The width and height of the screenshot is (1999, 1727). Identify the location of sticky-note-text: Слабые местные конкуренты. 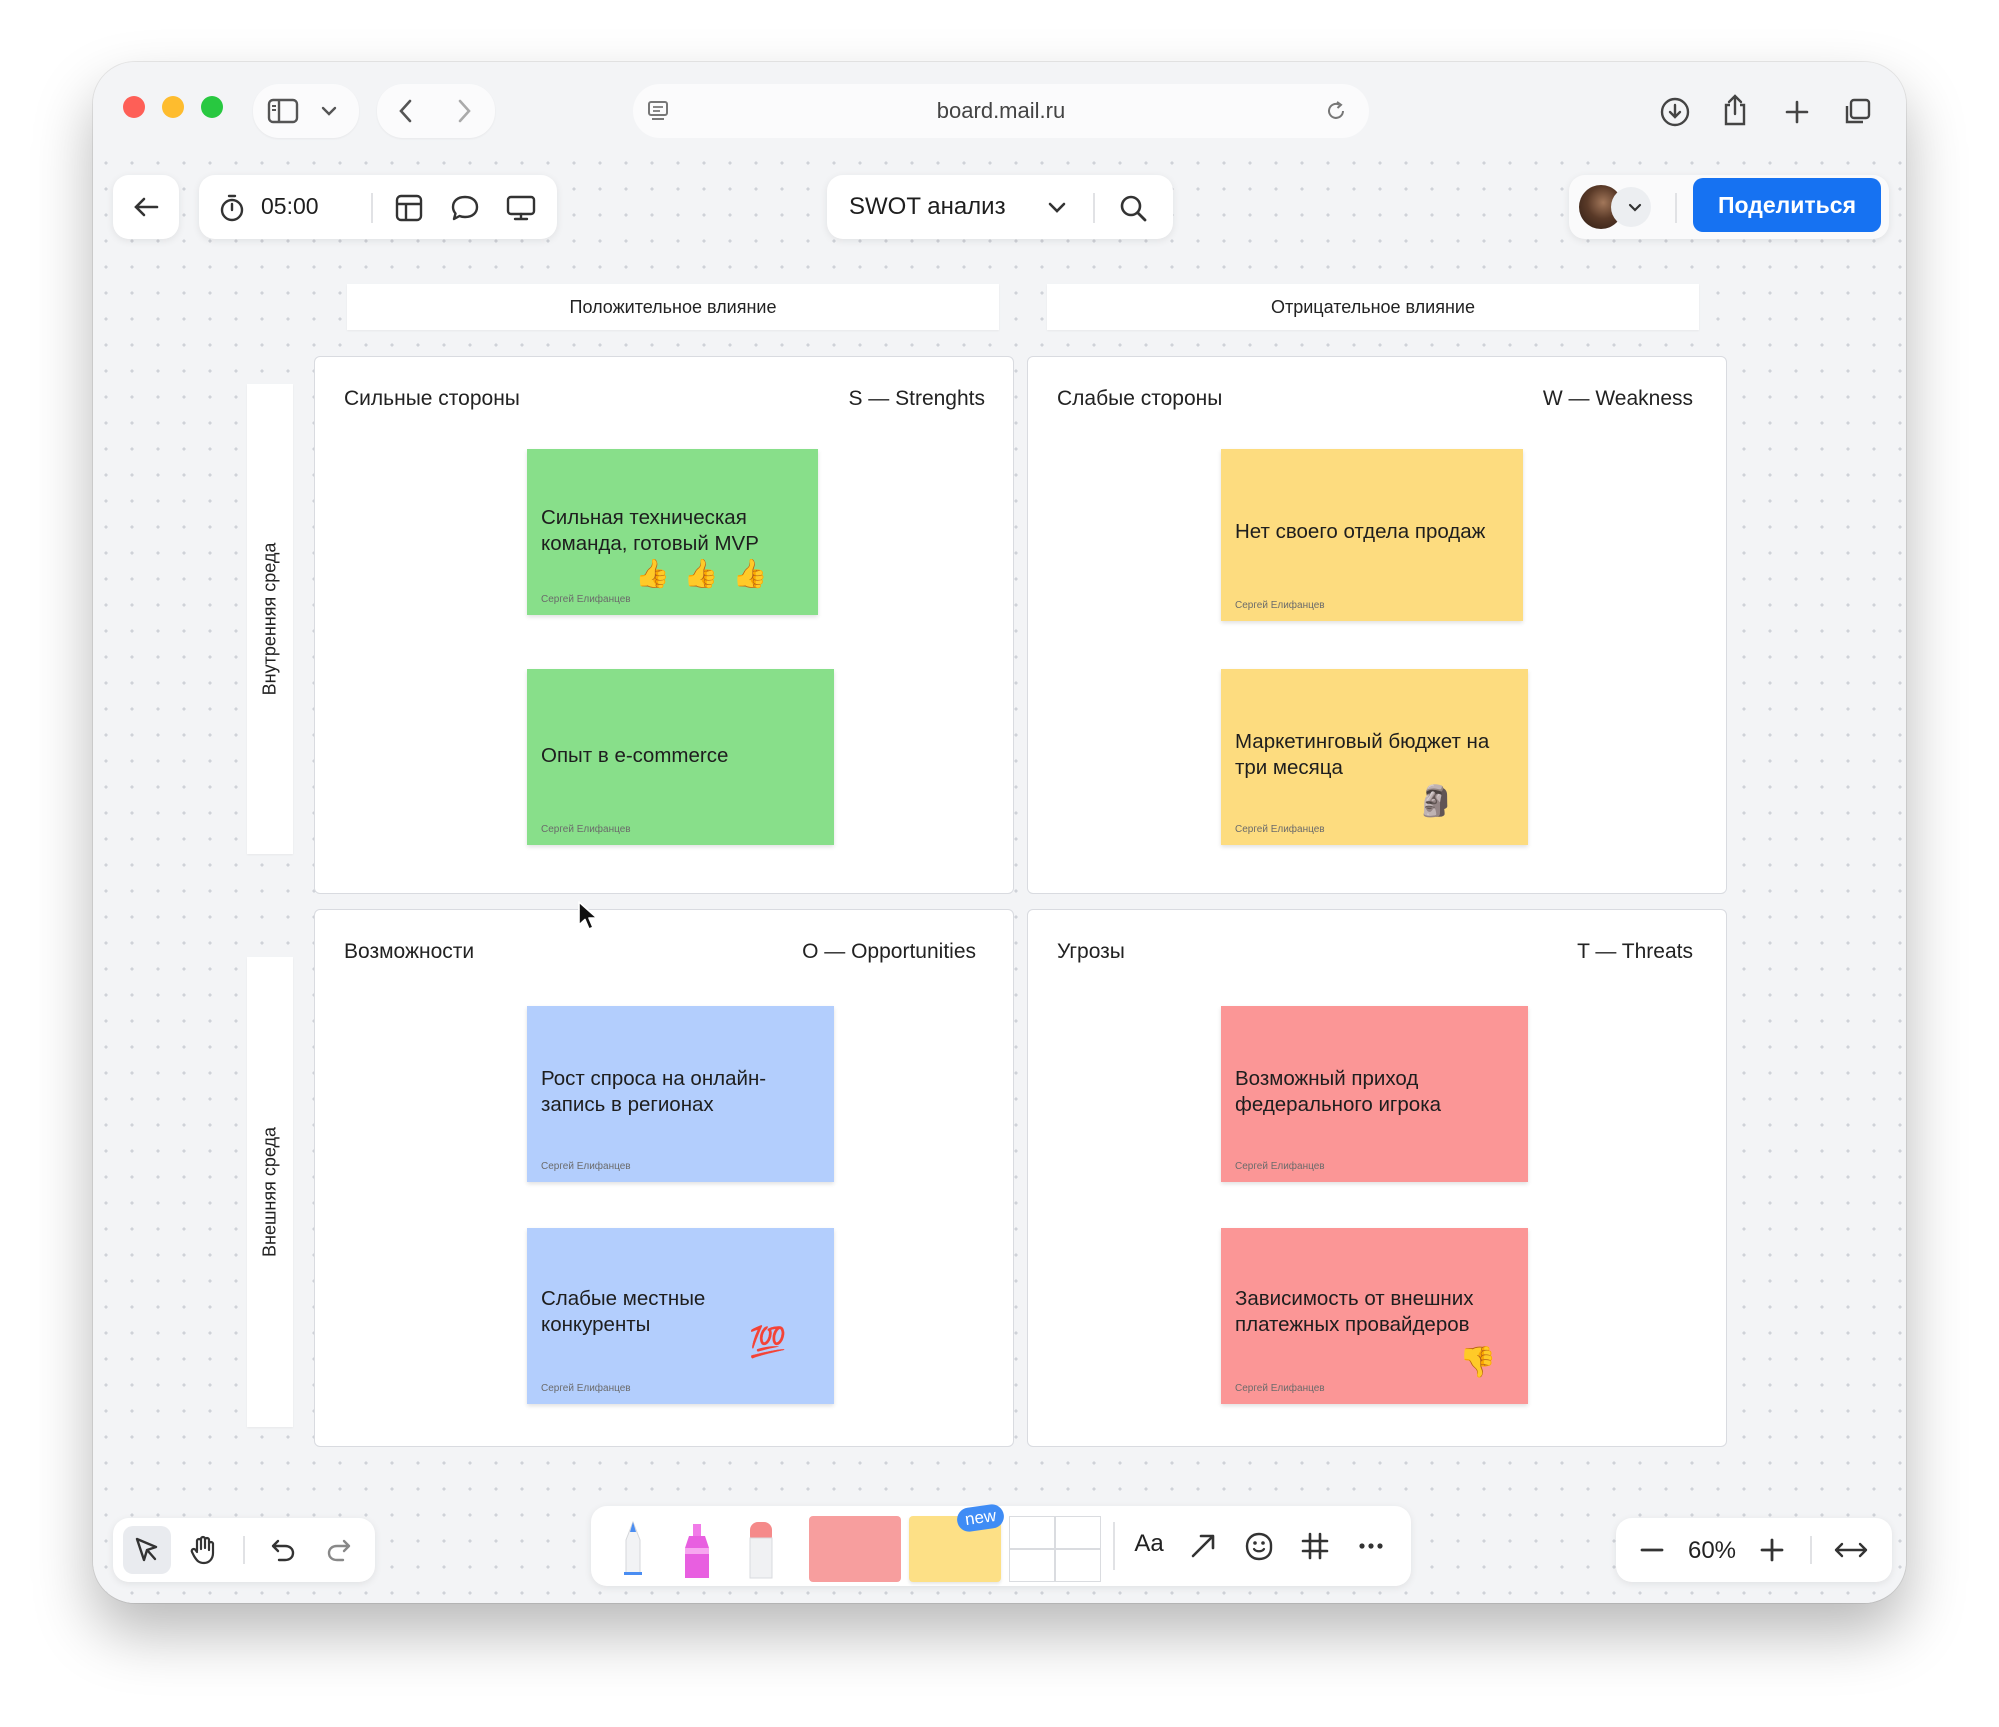
(623, 1311).